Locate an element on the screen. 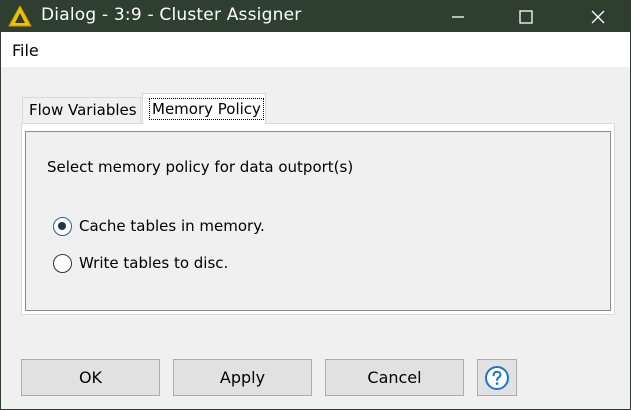  radio-cache-in-memory: Cache tables in memory. is located at coordinates (159, 226).